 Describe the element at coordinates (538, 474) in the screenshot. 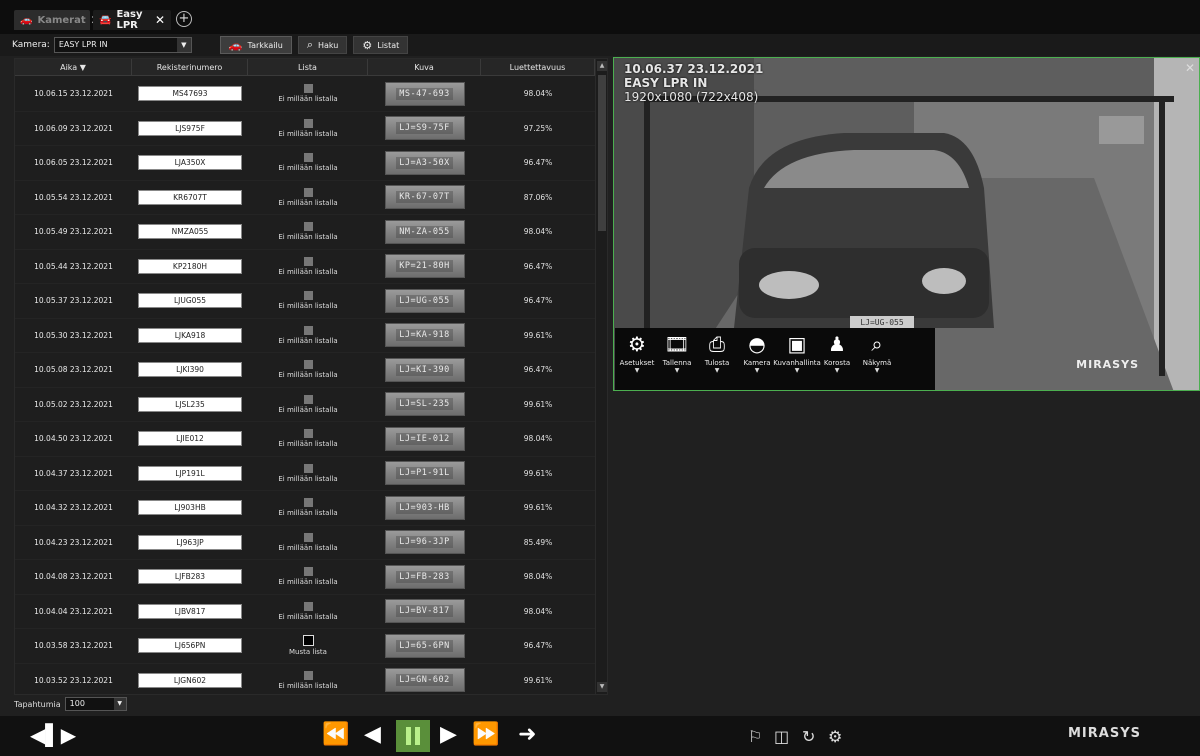

I see `readability-cell: 99.61%` at that location.